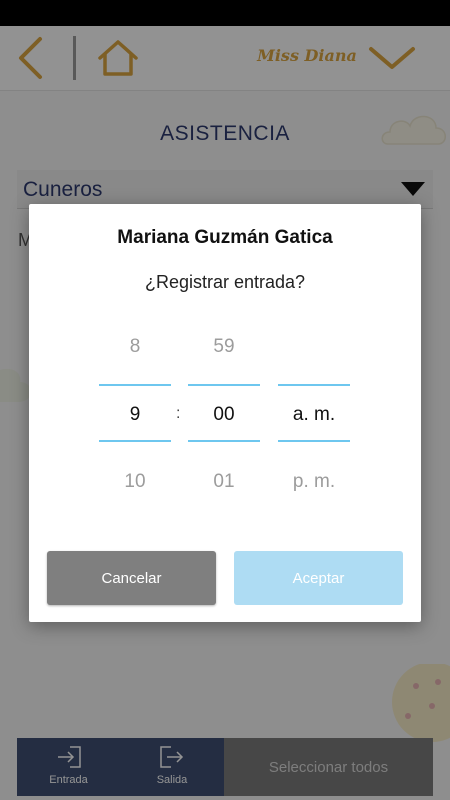  I want to click on minute-selected: 00, so click(224, 415).